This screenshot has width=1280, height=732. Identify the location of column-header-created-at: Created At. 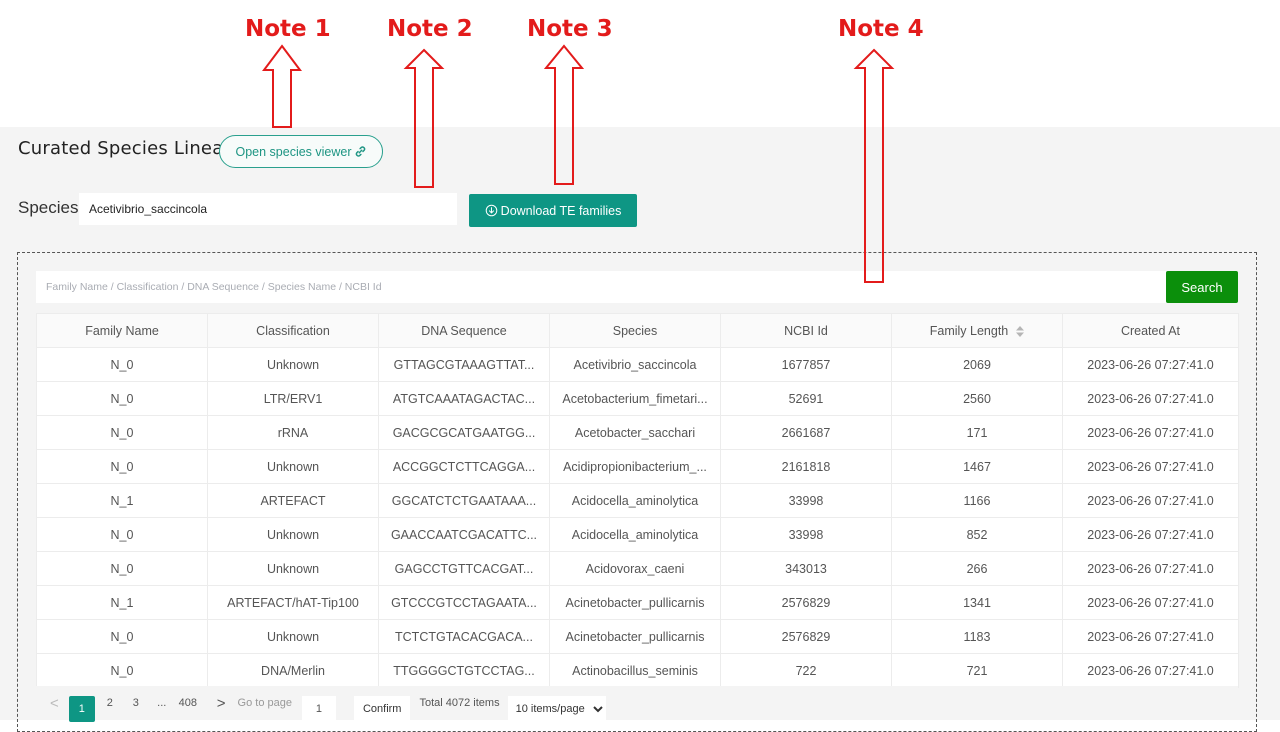
(1150, 330).